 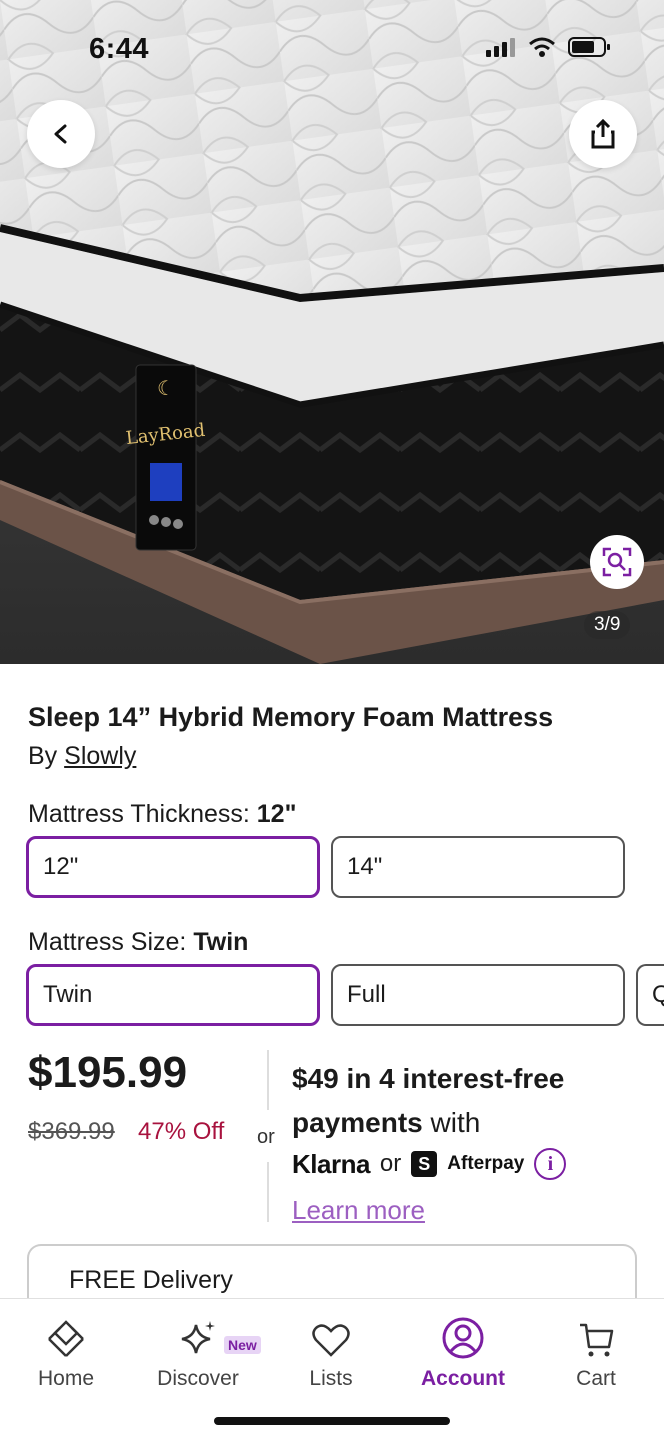 What do you see at coordinates (542, 47) in the screenshot?
I see `wifi-icon` at bounding box center [542, 47].